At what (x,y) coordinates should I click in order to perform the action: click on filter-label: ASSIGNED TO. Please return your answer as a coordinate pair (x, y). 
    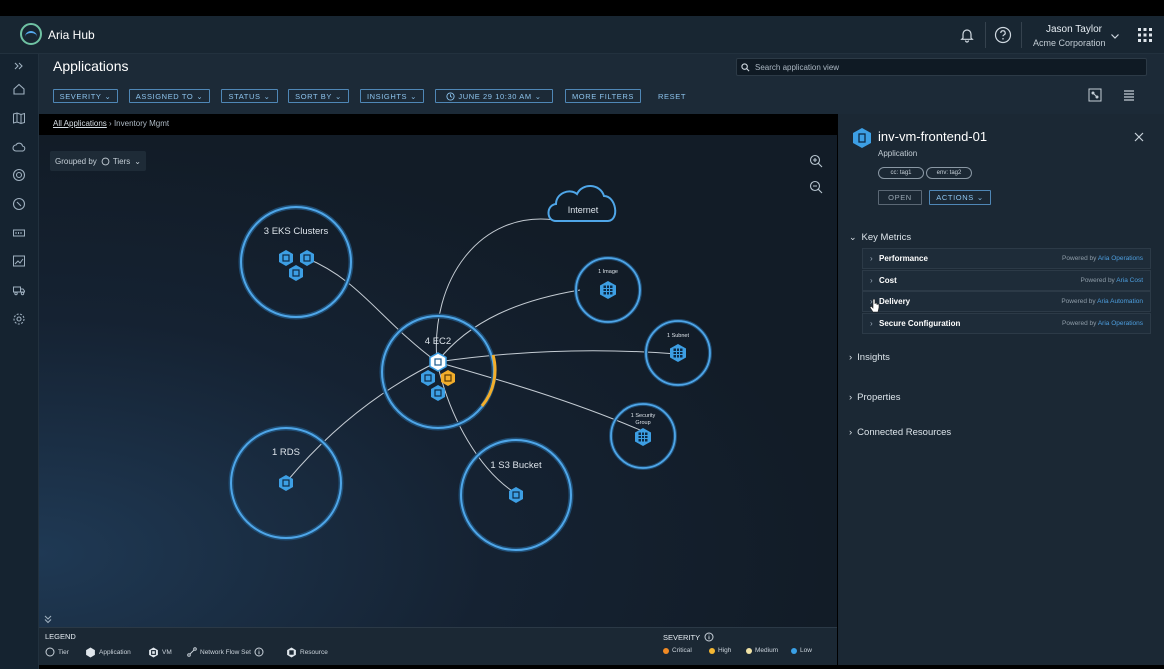
    Looking at the image, I should click on (164, 96).